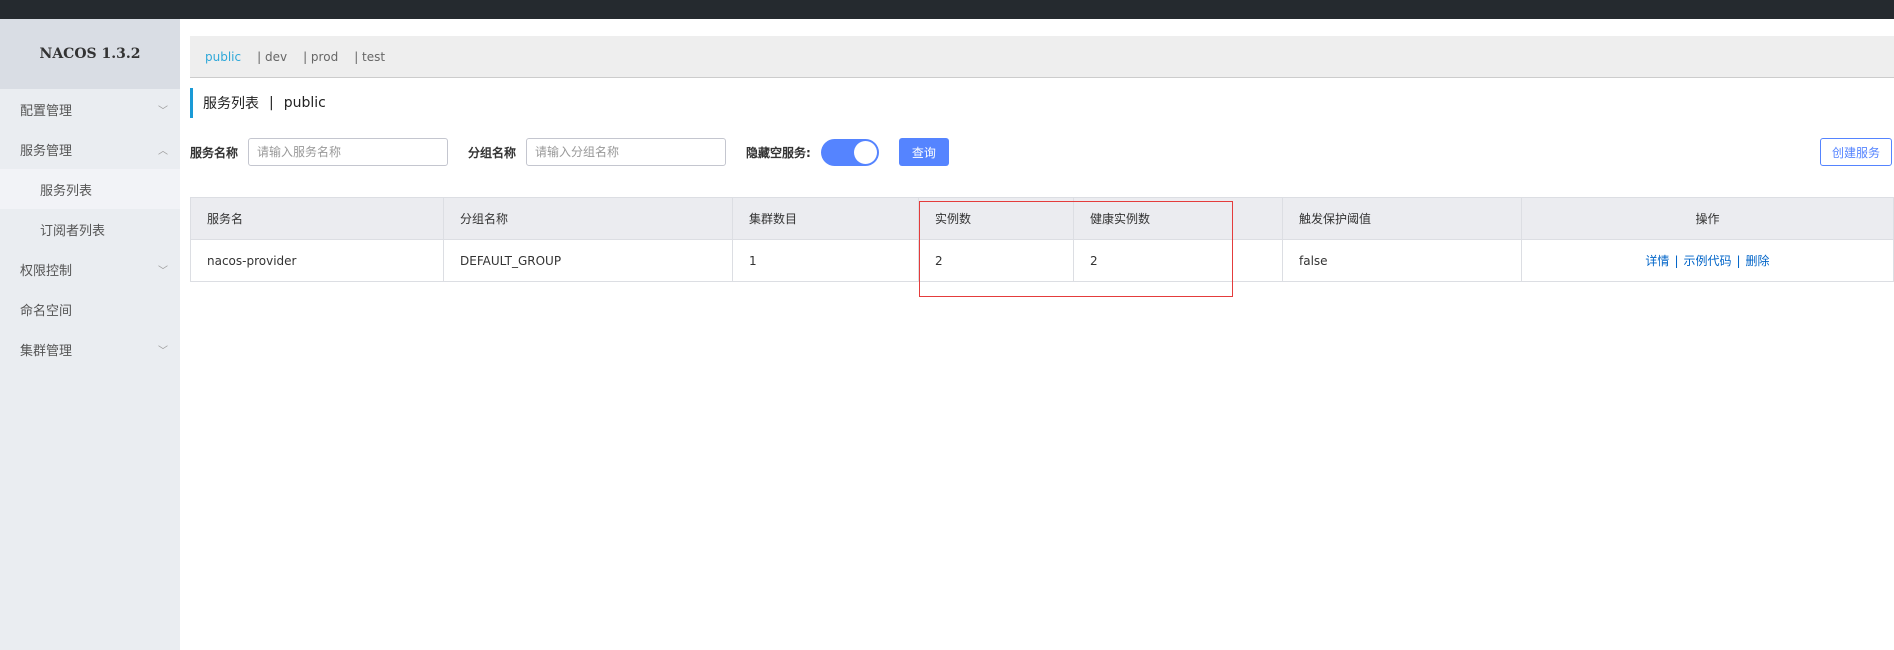 The image size is (1894, 650). What do you see at coordinates (163, 151) in the screenshot?
I see `chevron-up-icon: ︿` at bounding box center [163, 151].